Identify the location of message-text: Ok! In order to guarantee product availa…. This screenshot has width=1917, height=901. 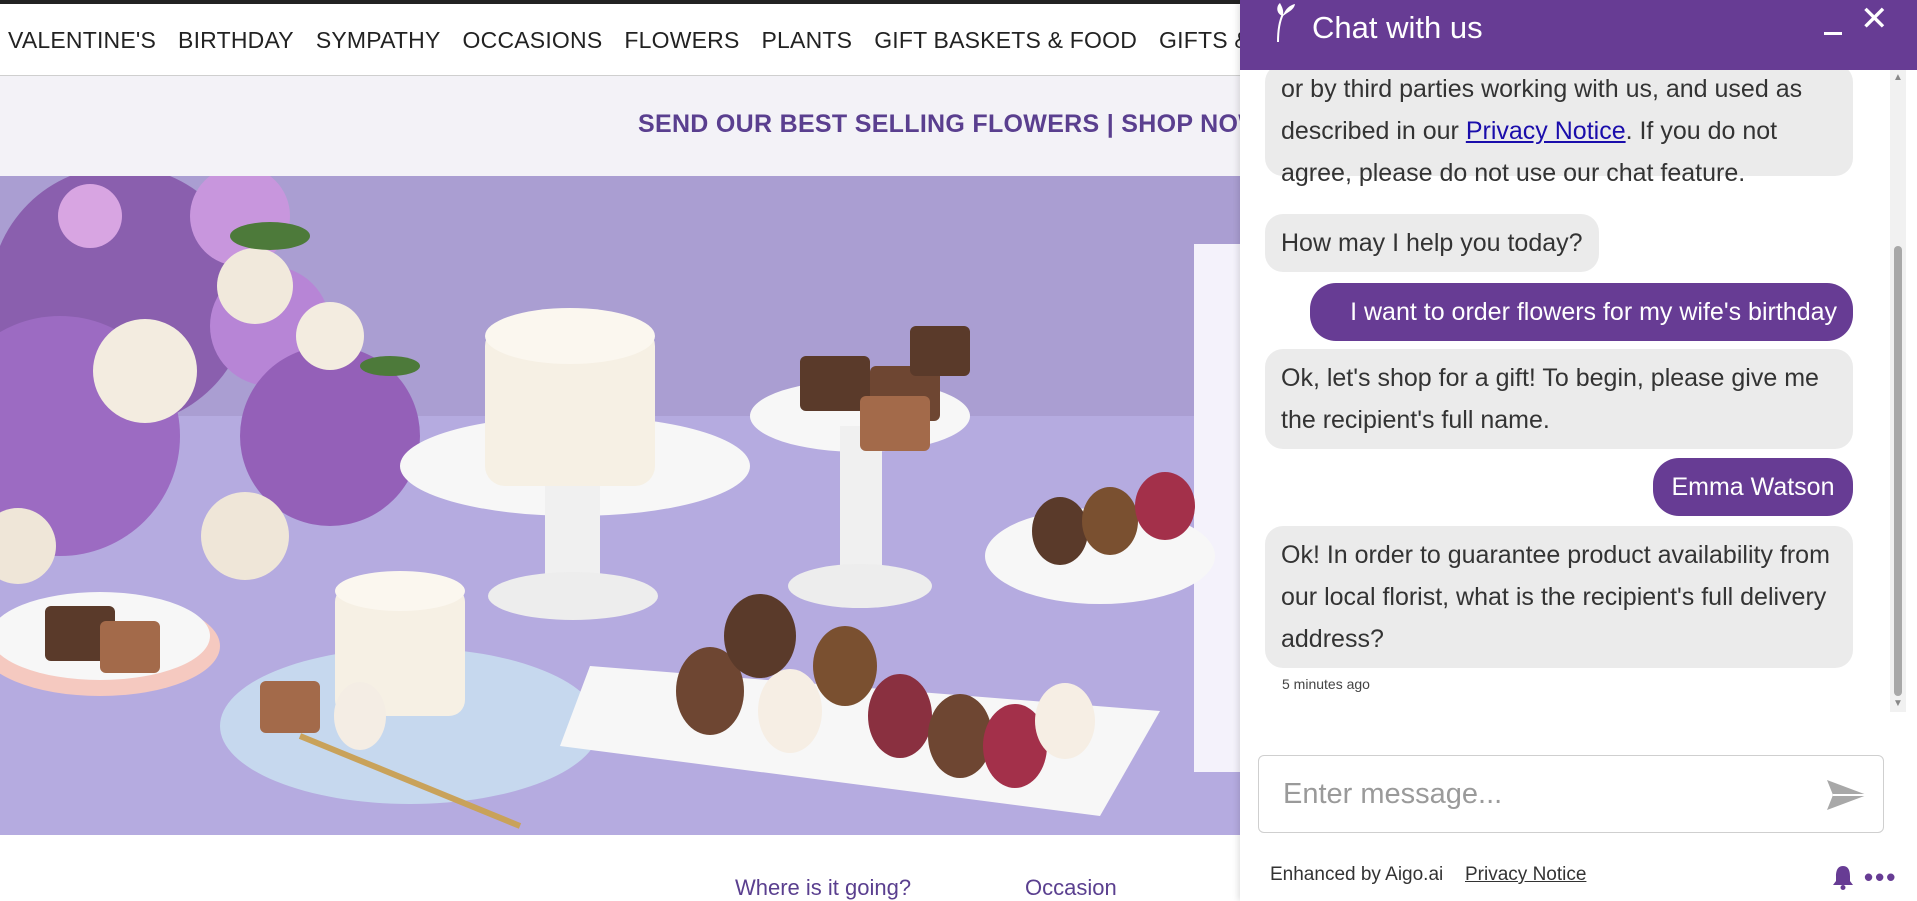
(1555, 597).